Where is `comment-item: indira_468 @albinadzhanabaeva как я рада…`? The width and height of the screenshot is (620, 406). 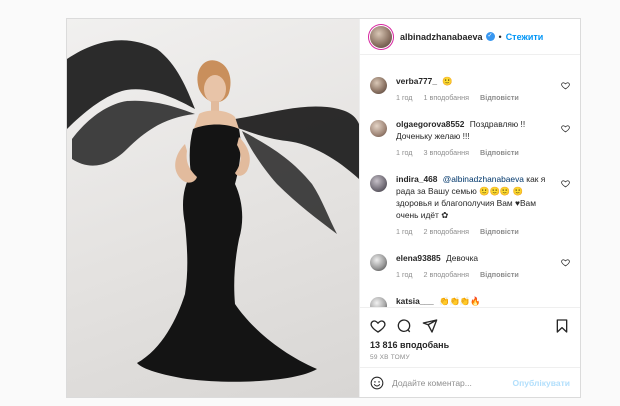
comment-item: indira_468 @albinadzhanabaeva как я рада… is located at coordinates (470, 205).